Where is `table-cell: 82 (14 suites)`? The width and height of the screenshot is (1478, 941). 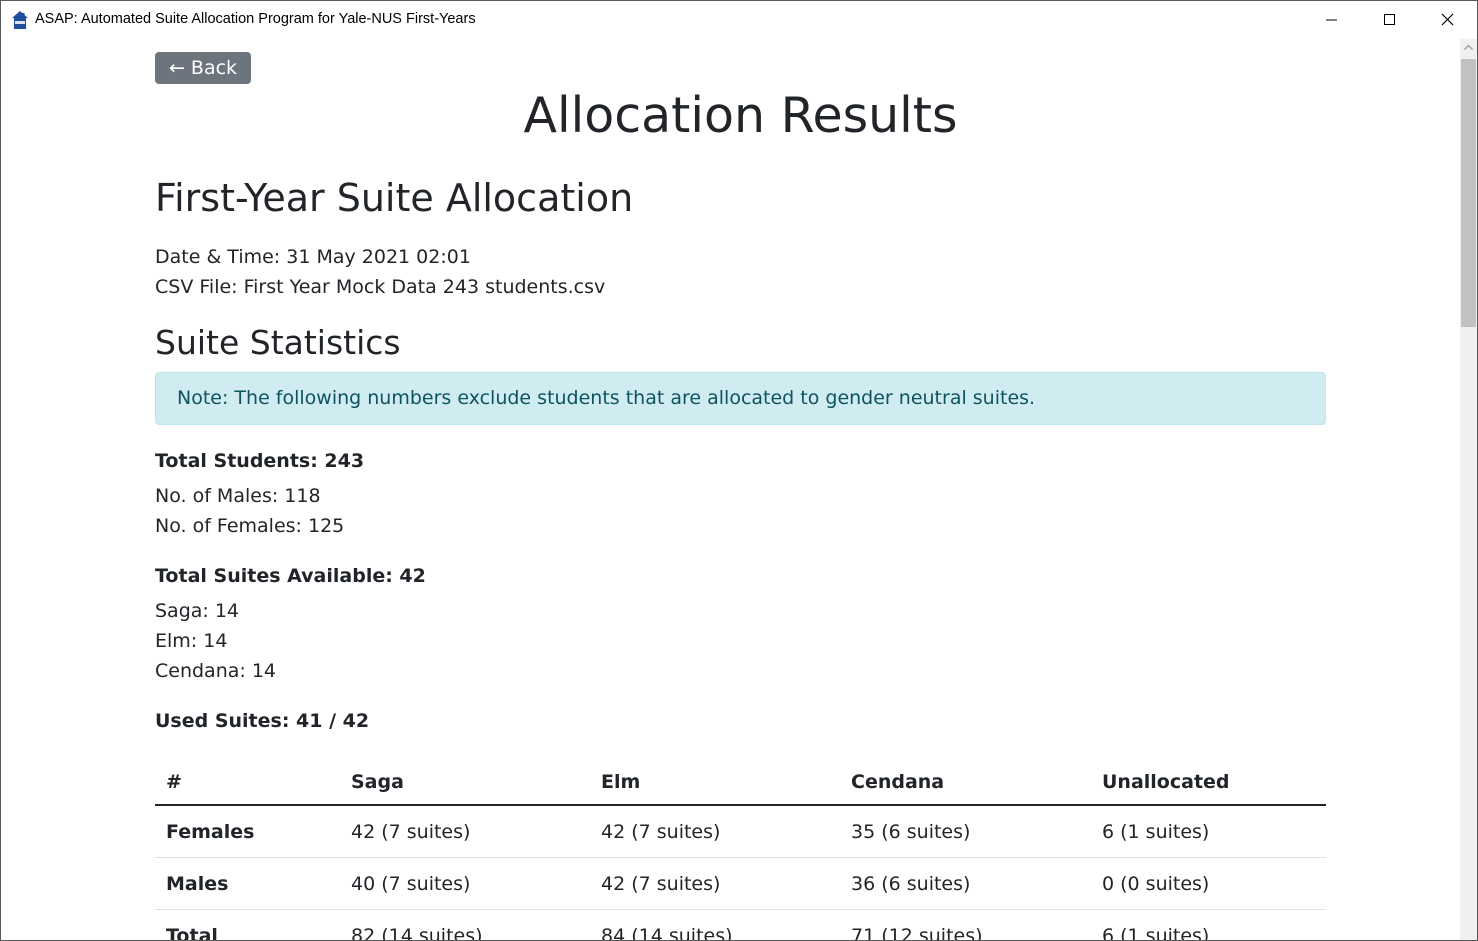 table-cell: 82 (14 suites) is located at coordinates (417, 932).